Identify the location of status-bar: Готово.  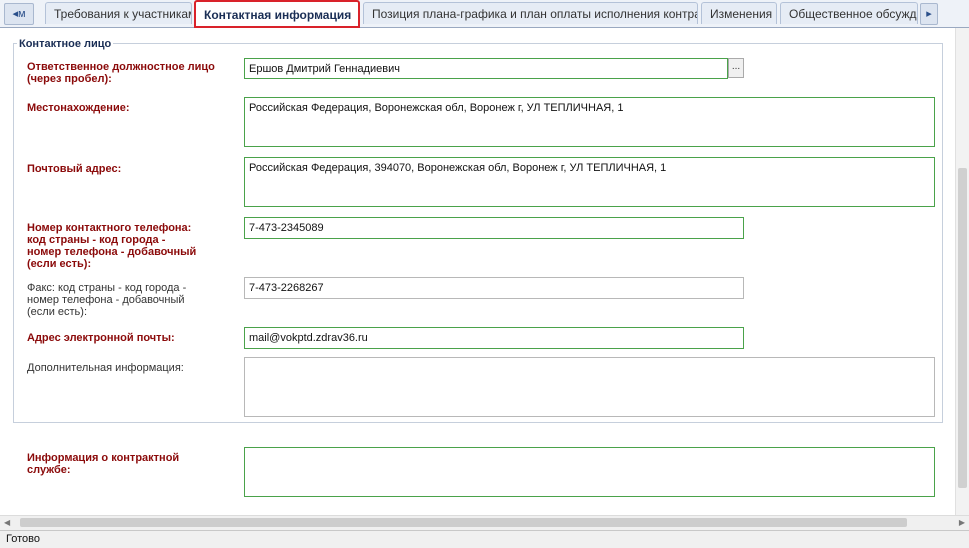
(484, 539).